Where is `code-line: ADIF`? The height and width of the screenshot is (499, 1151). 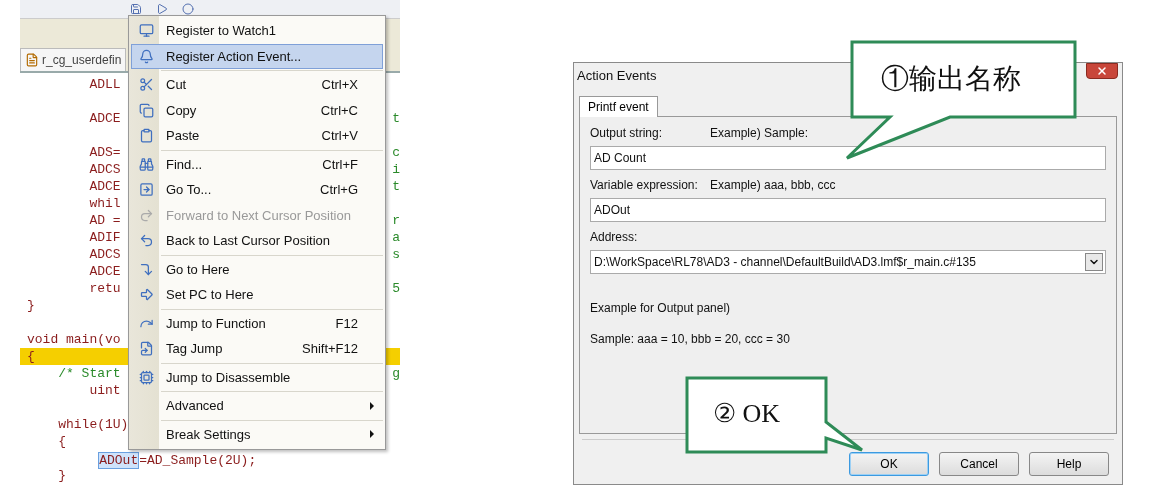
code-line: ADIF is located at coordinates (104, 237).